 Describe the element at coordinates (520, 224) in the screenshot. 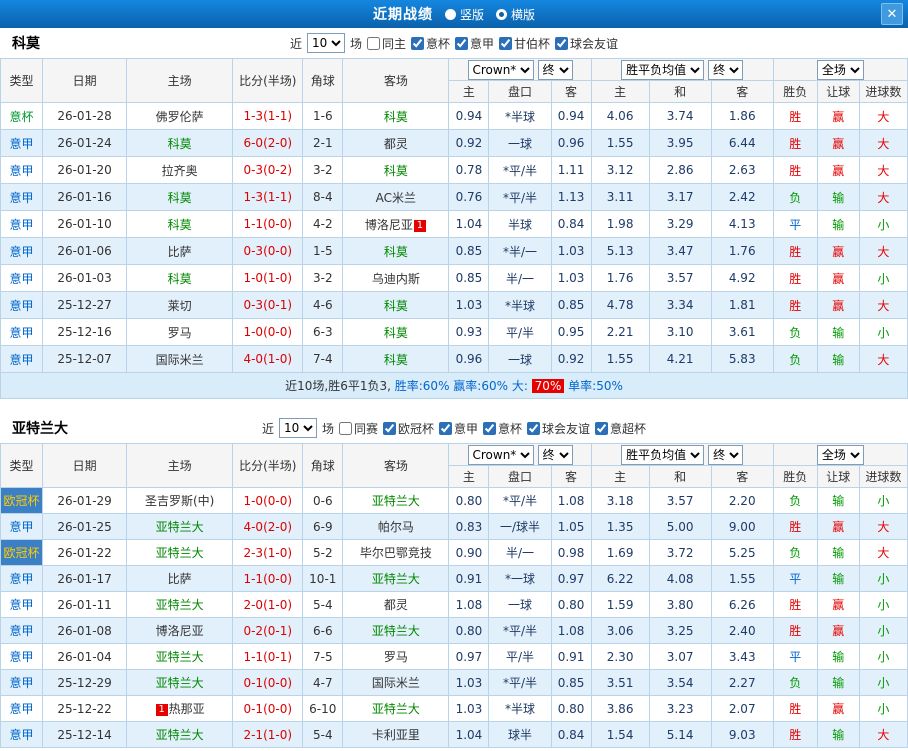

I see `handicap-line: 半球` at that location.